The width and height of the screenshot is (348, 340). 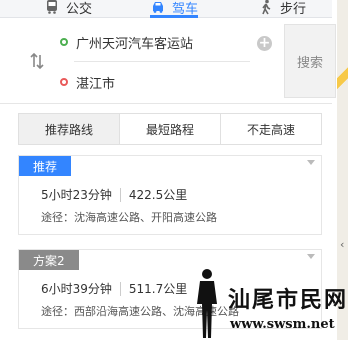 What do you see at coordinates (271, 129) in the screenshot?
I see `tab-avoid-highway: 不走高速` at bounding box center [271, 129].